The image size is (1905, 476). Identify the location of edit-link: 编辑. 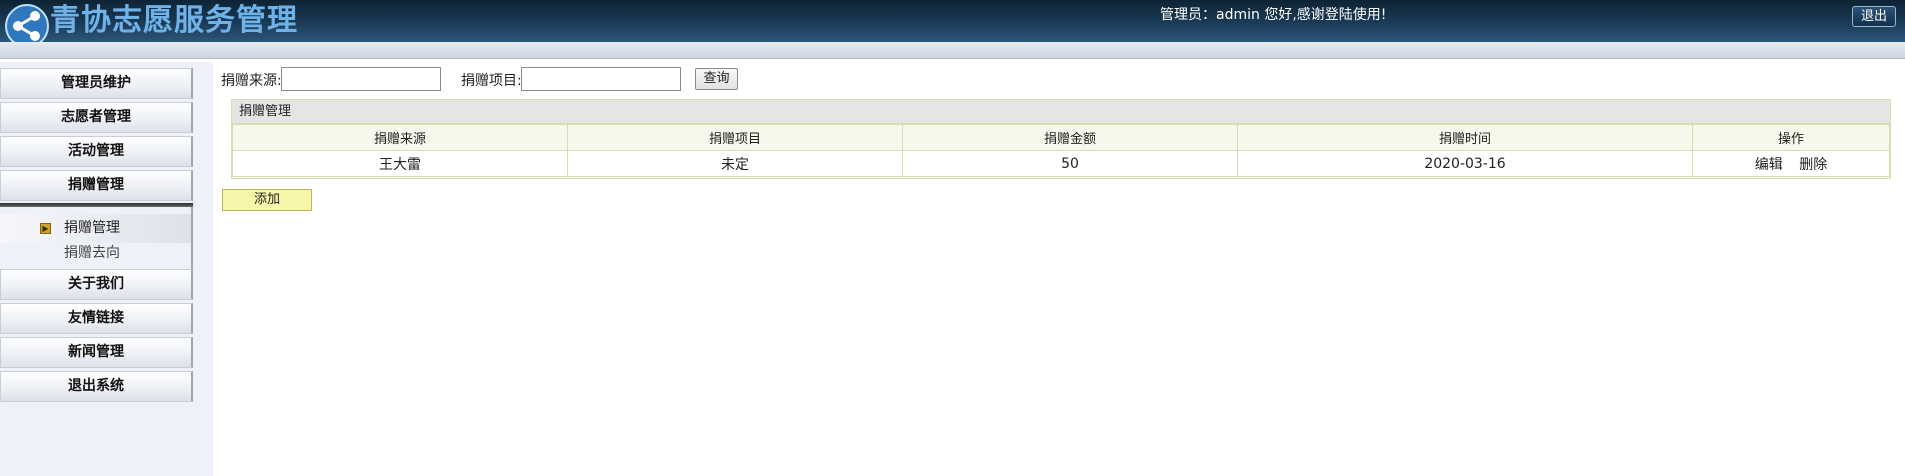
(1769, 165).